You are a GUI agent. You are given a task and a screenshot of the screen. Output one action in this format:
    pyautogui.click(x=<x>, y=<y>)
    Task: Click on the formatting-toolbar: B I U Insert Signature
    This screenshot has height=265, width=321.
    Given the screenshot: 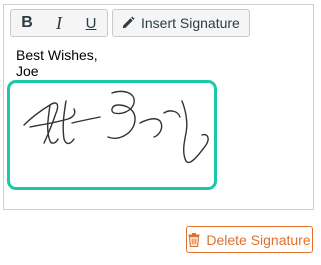 What is the action you would take?
    pyautogui.click(x=130, y=24)
    